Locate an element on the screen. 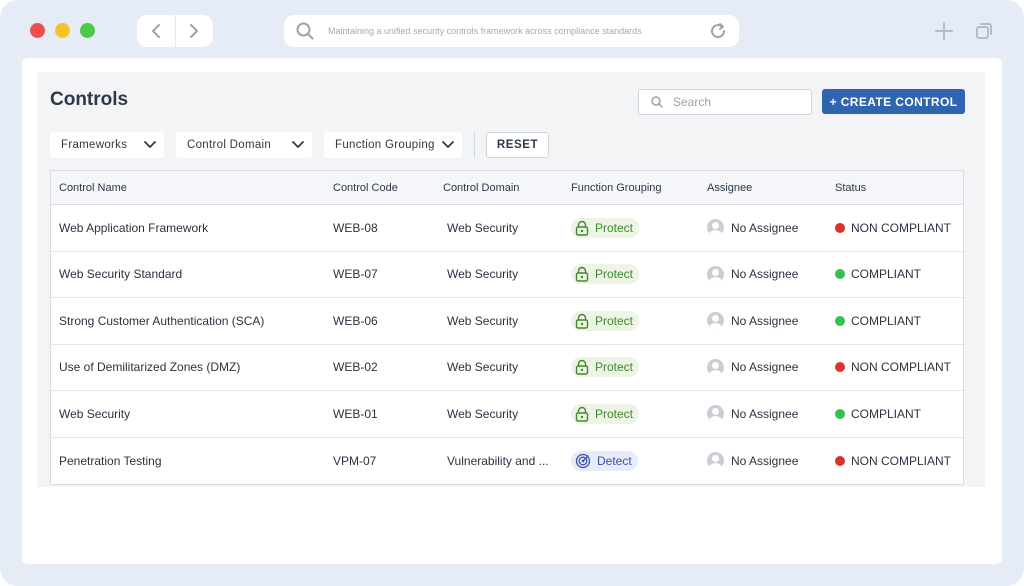 Image resolution: width=1024 pixels, height=586 pixels. header-function-grouping: Function Grouping is located at coordinates (616, 188).